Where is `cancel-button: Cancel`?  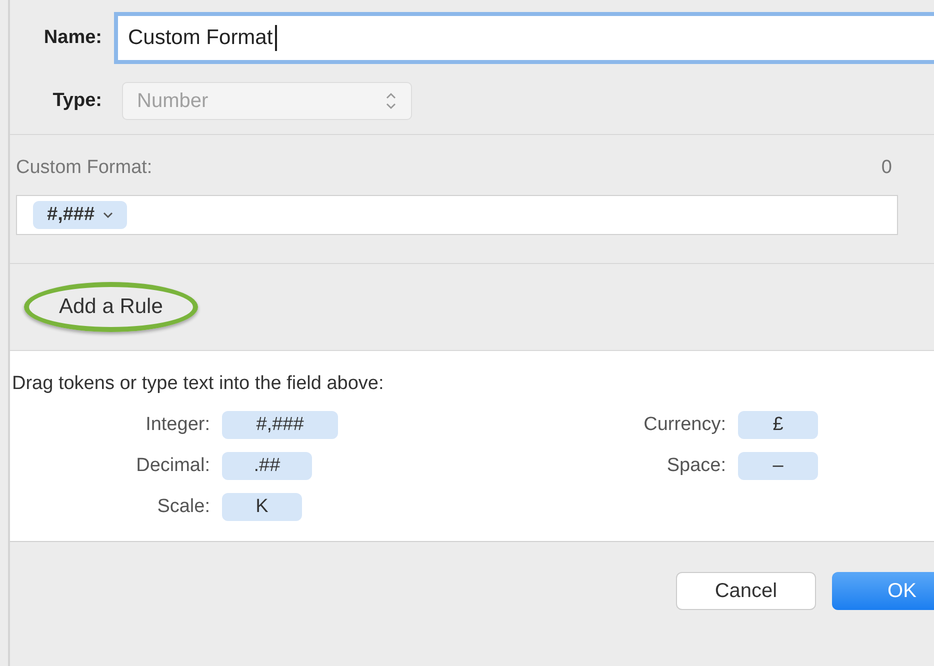 cancel-button: Cancel is located at coordinates (746, 591).